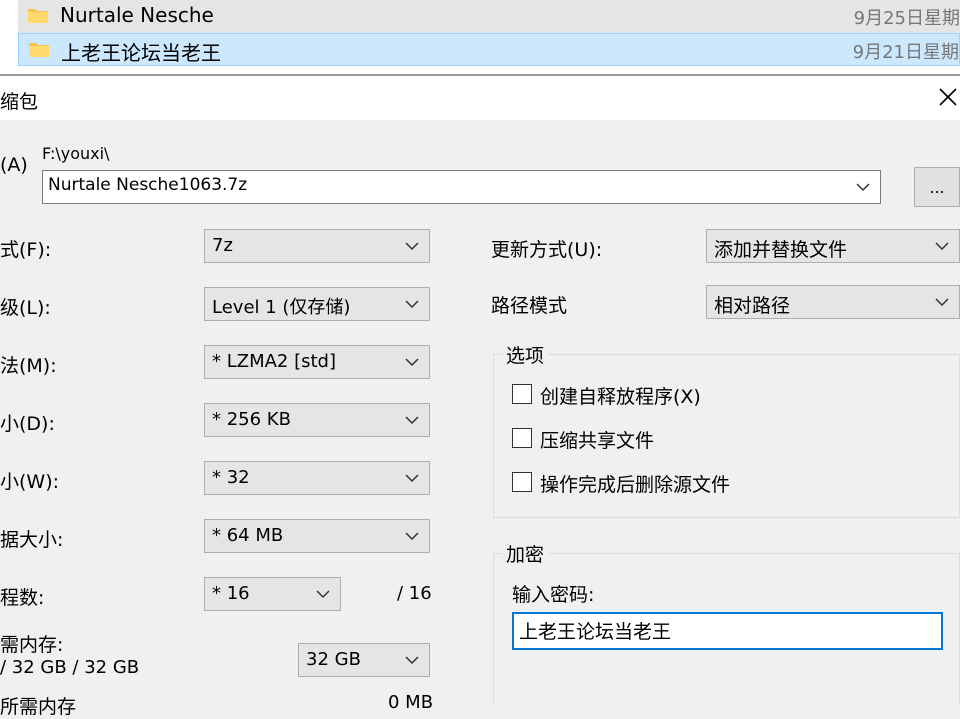 This screenshot has width=960, height=719. What do you see at coordinates (32, 540) in the screenshot?
I see `solid-label: 据大小:` at bounding box center [32, 540].